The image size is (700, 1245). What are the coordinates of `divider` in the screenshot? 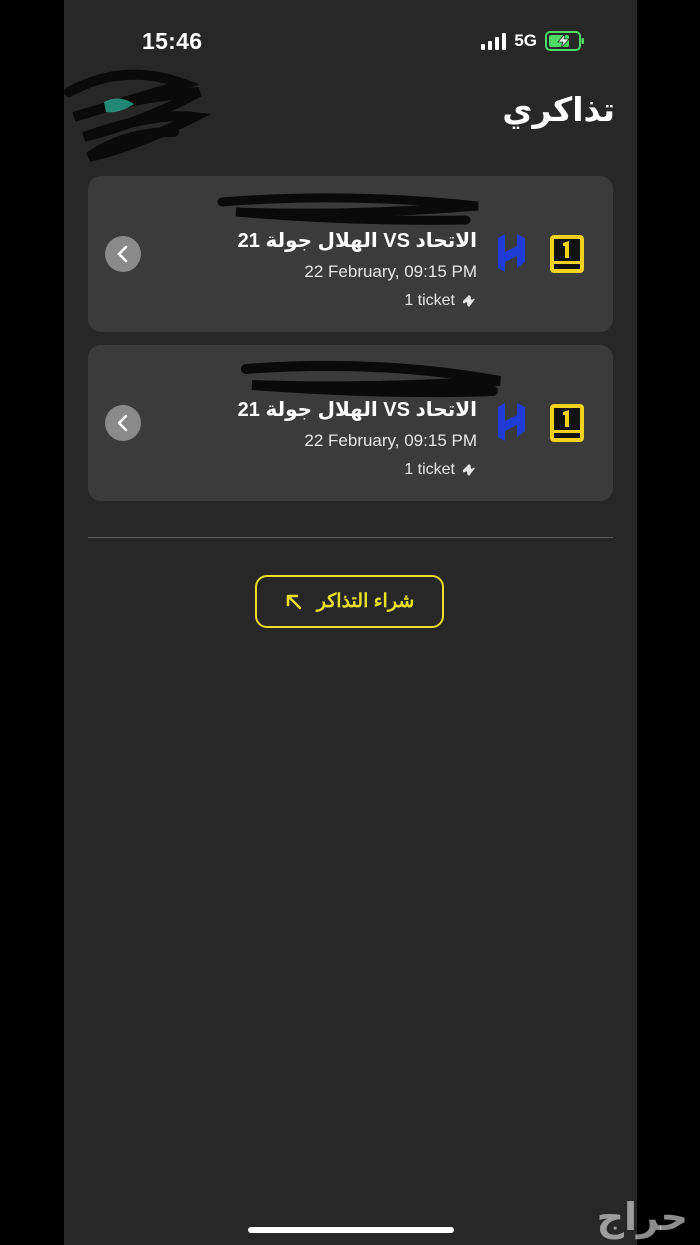 It's located at (350, 537).